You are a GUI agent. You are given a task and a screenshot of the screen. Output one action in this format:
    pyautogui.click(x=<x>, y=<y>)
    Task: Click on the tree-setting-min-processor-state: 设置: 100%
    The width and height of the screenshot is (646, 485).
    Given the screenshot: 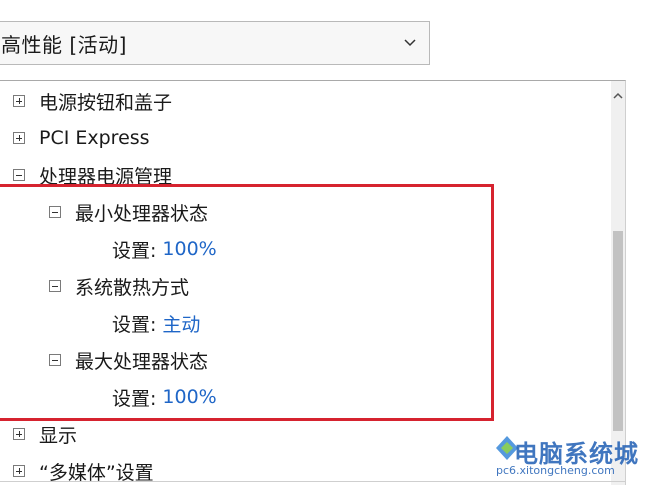 What is the action you would take?
    pyautogui.click(x=164, y=249)
    